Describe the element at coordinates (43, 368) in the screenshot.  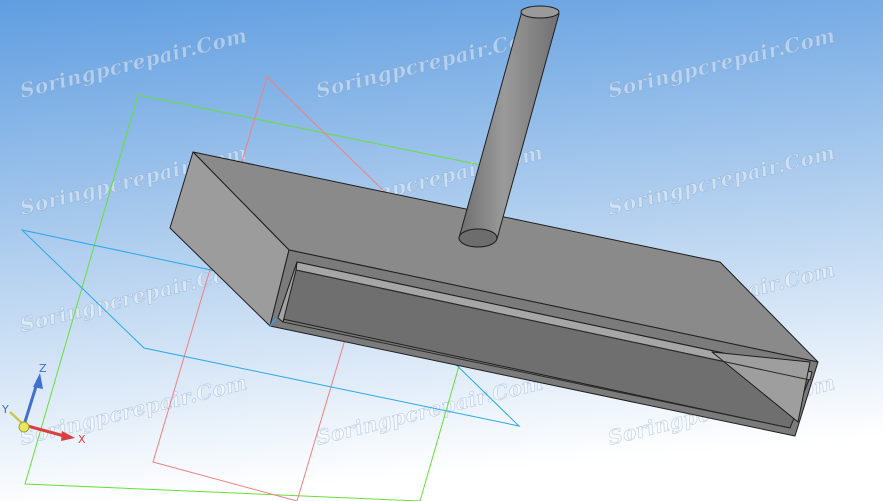
I see `z-axis-label: Z` at that location.